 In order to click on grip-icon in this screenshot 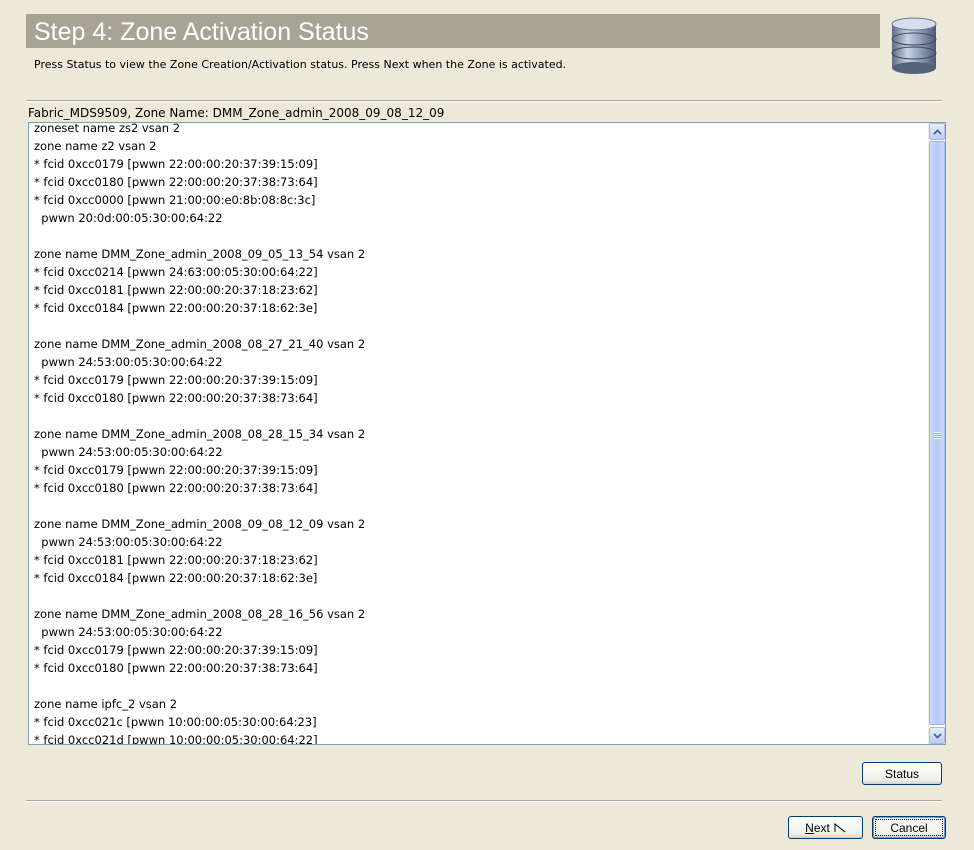, I will do `click(937, 435)`.